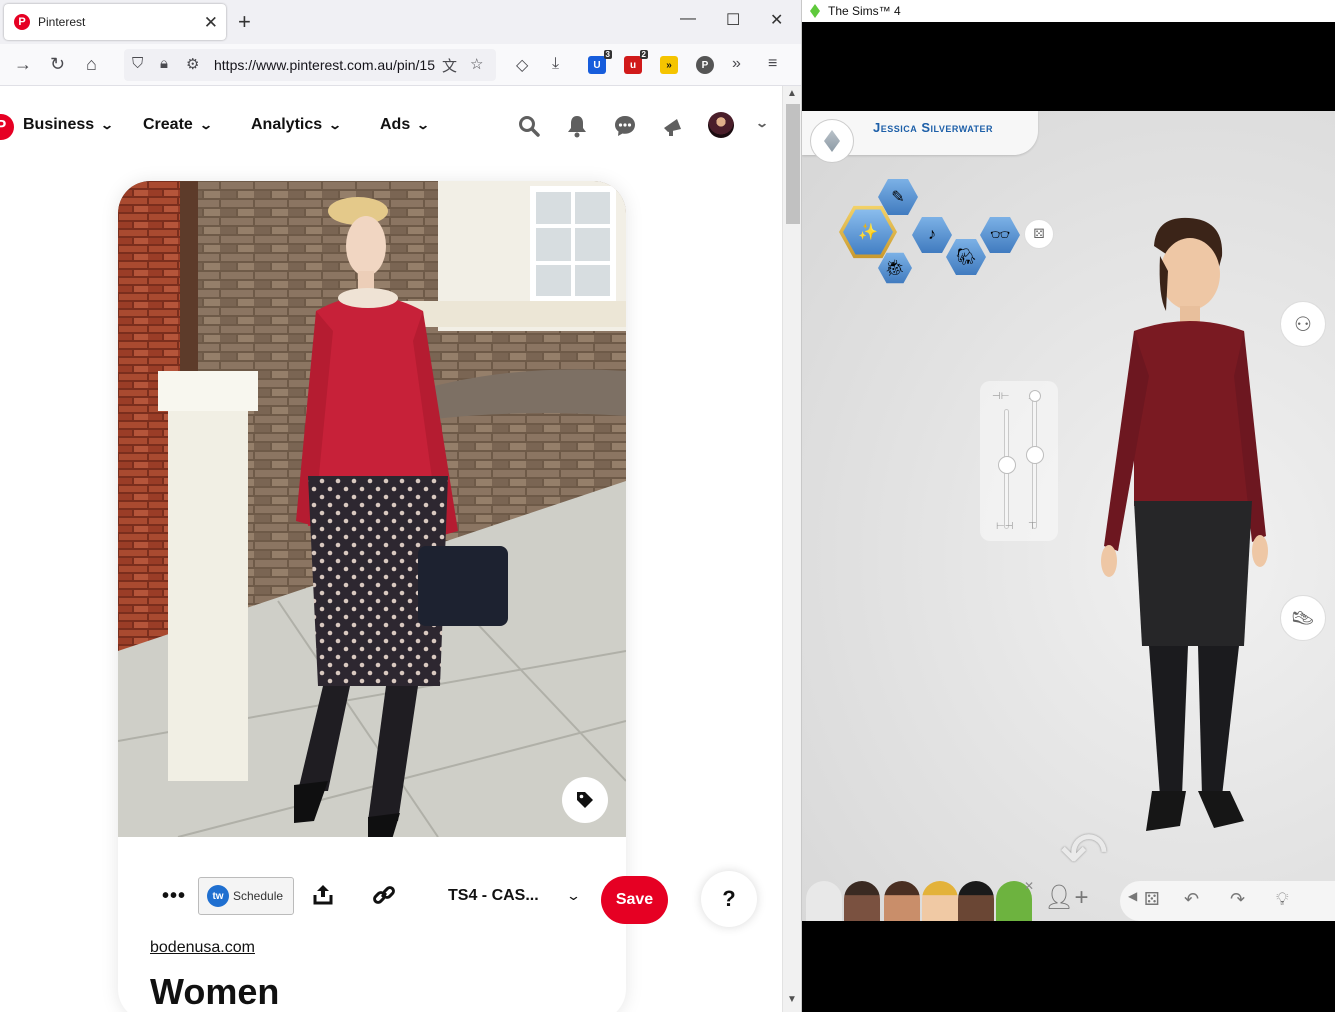 This screenshot has width=1335, height=1012. I want to click on translate-icon: 文, so click(449, 65).